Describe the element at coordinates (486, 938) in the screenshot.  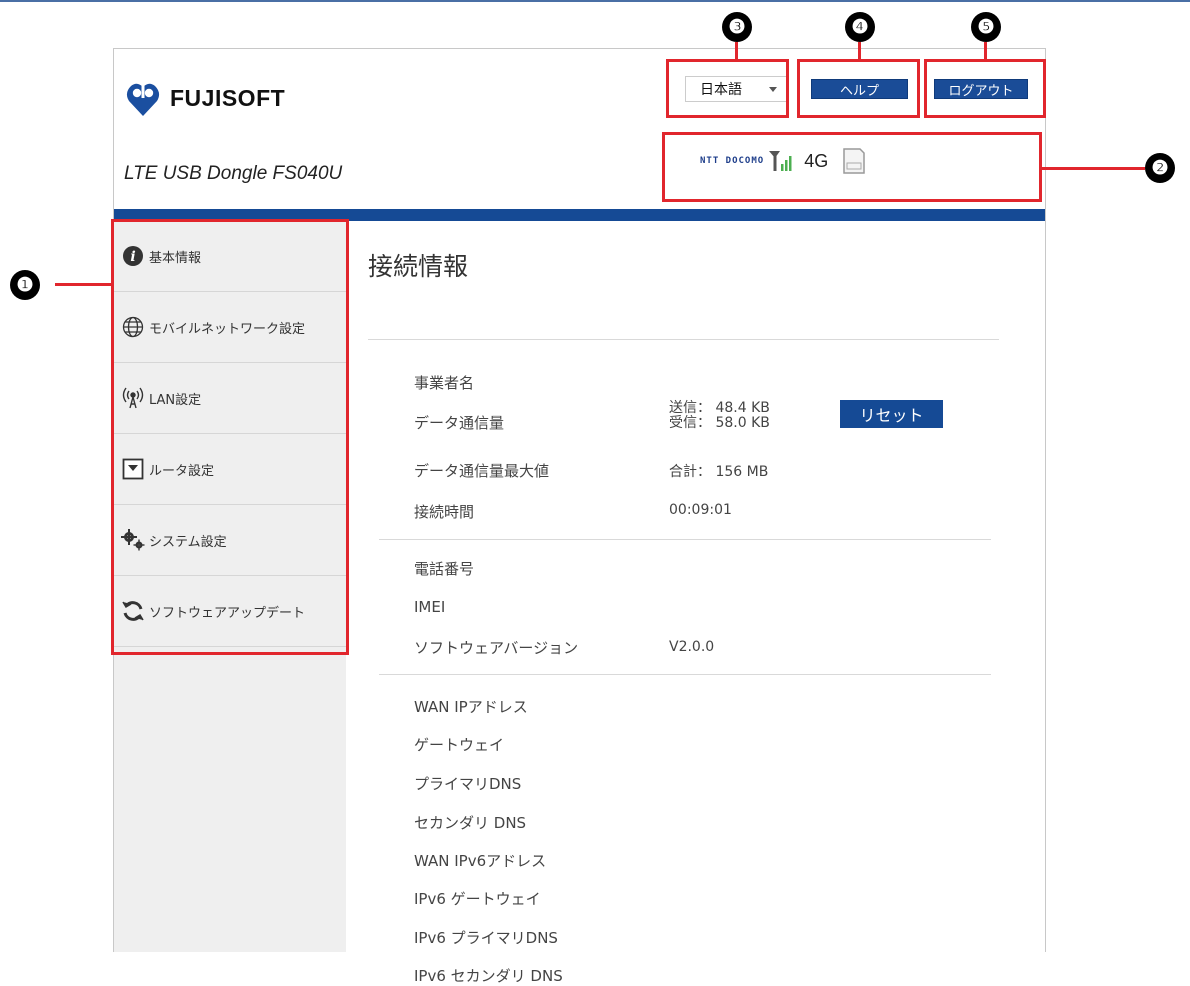
I see `ipv6-primary-dns-label: IPv6 プライマリDNS` at that location.